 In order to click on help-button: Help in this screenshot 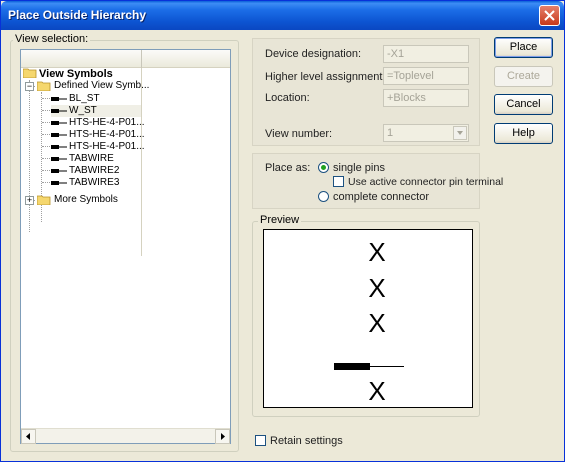, I will do `click(523, 133)`.